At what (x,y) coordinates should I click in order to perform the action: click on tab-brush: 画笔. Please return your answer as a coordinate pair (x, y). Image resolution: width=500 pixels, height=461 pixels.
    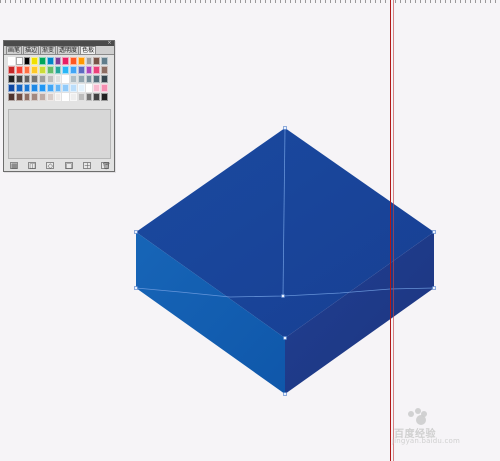
    Looking at the image, I should click on (14, 50).